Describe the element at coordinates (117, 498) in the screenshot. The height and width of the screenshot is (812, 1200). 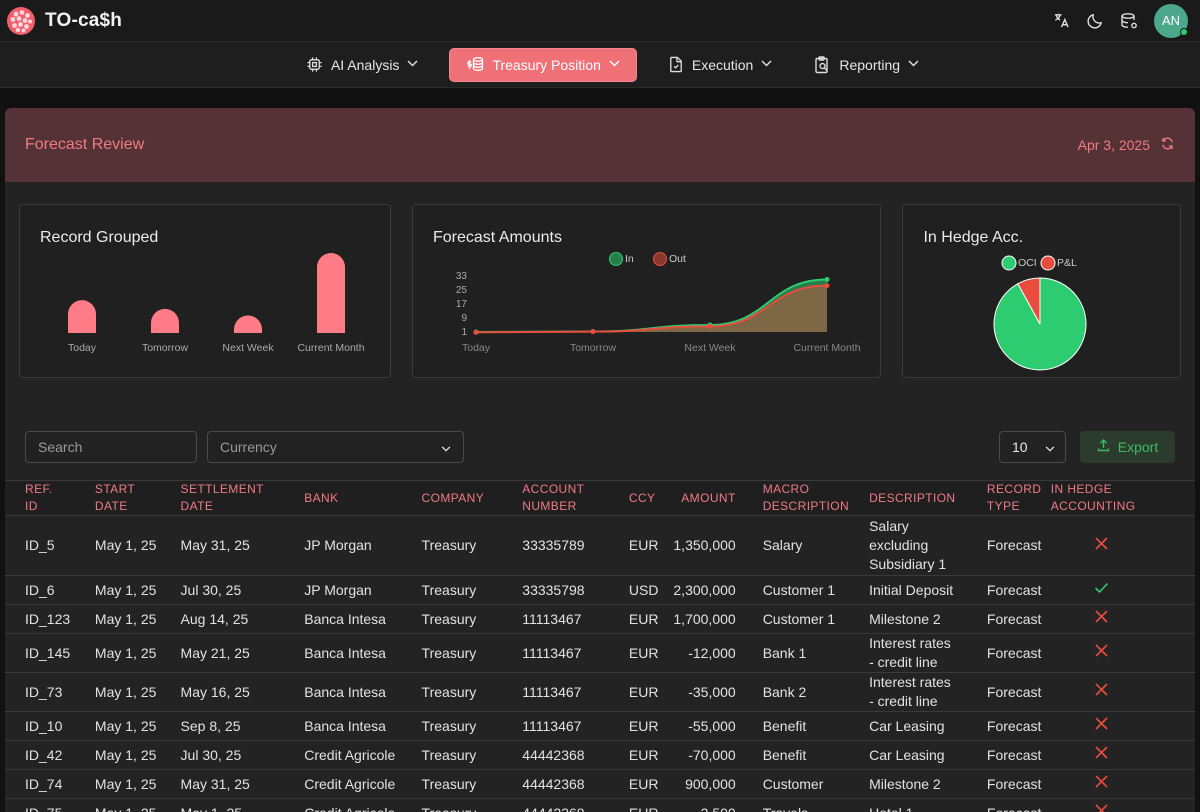
I see `col-start-date: START DATE` at that location.